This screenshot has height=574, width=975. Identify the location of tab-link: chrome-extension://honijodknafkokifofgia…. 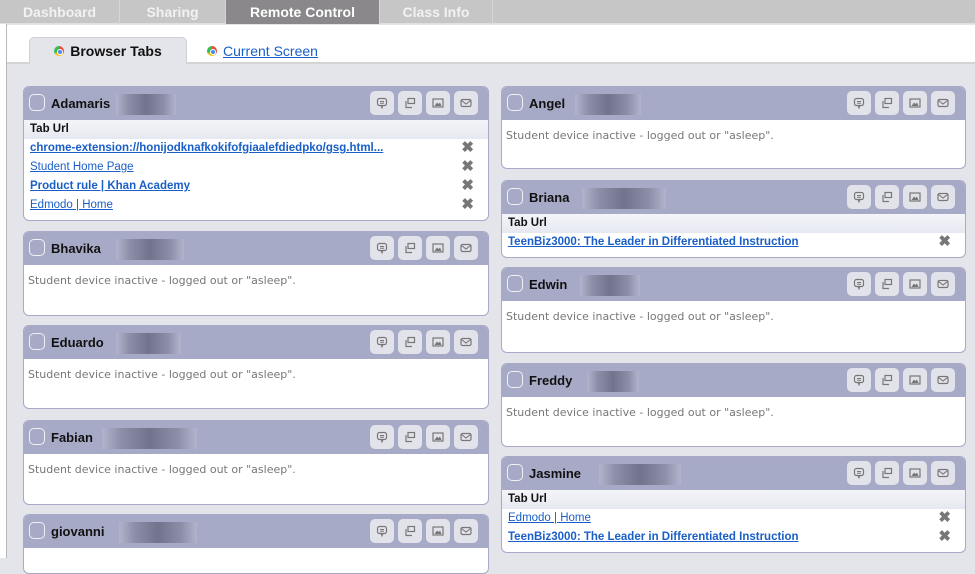
(206, 148).